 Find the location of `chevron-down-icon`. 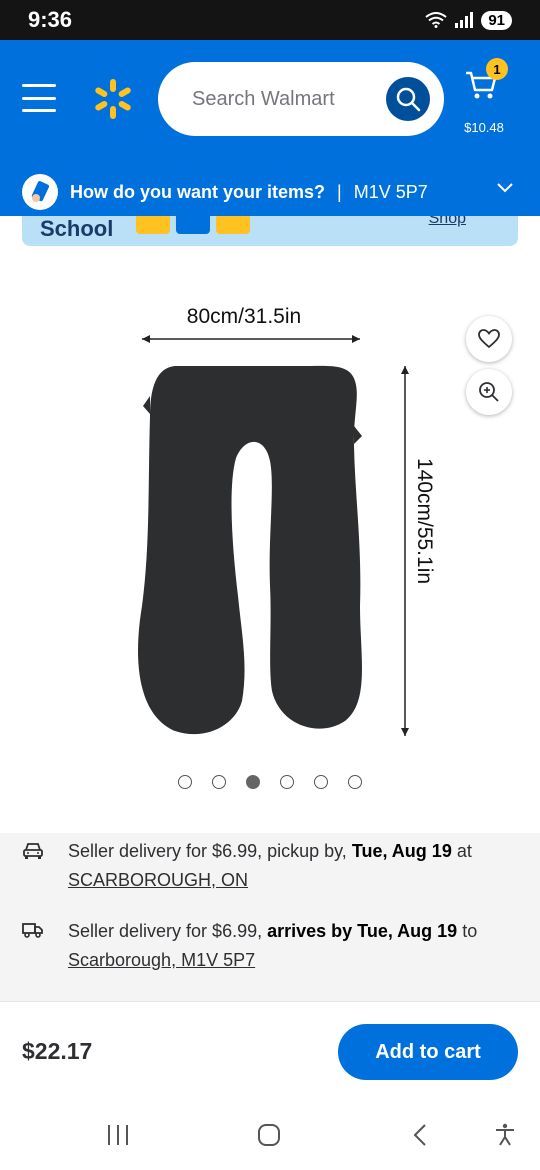

chevron-down-icon is located at coordinates (505, 188).